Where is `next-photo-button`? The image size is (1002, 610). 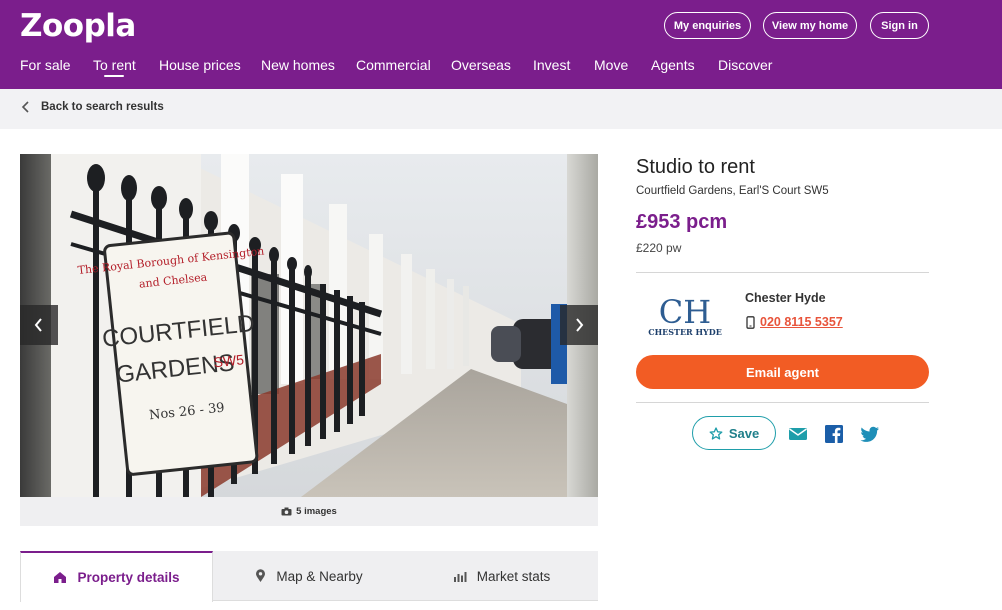
next-photo-button is located at coordinates (579, 325).